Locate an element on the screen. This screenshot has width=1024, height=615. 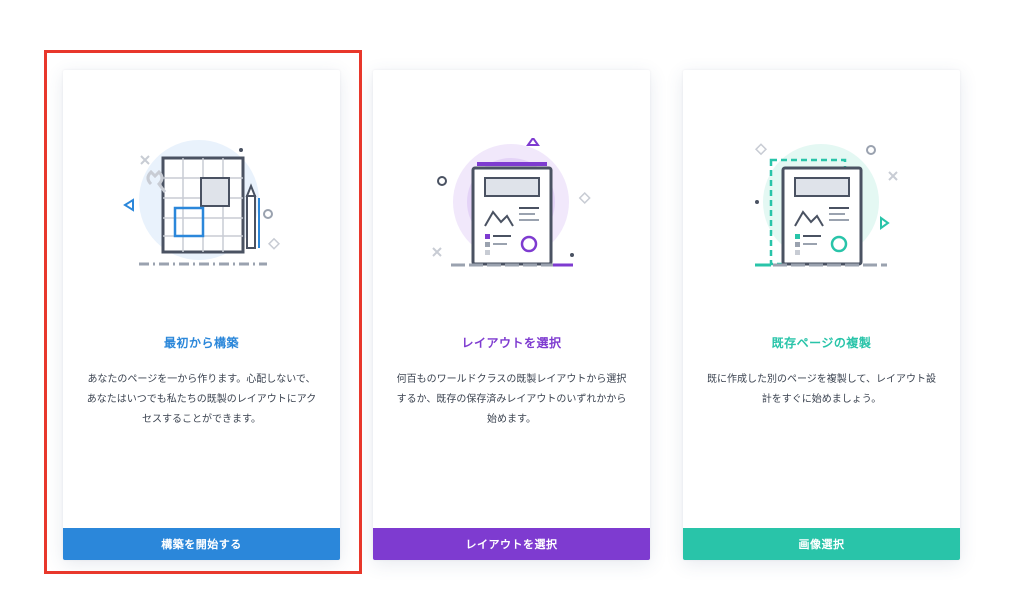
blueprint-icon is located at coordinates (202, 203).